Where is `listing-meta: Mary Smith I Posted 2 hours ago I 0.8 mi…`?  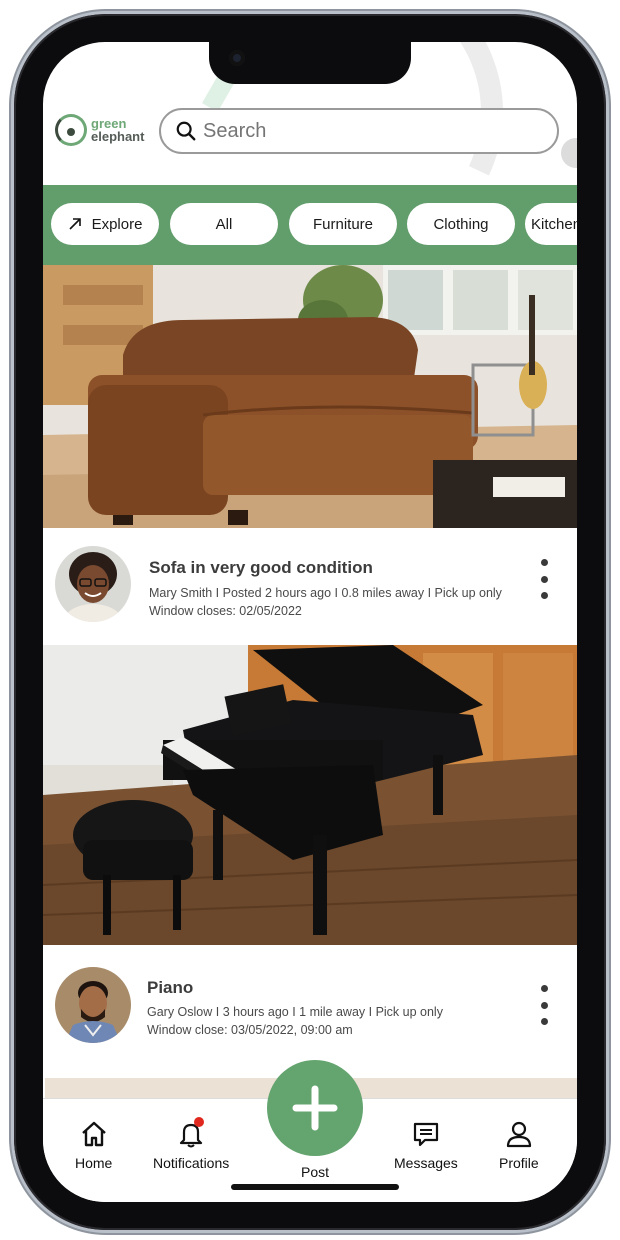
listing-meta: Mary Smith I Posted 2 hours ago I 0.8 mi… is located at coordinates (325, 593).